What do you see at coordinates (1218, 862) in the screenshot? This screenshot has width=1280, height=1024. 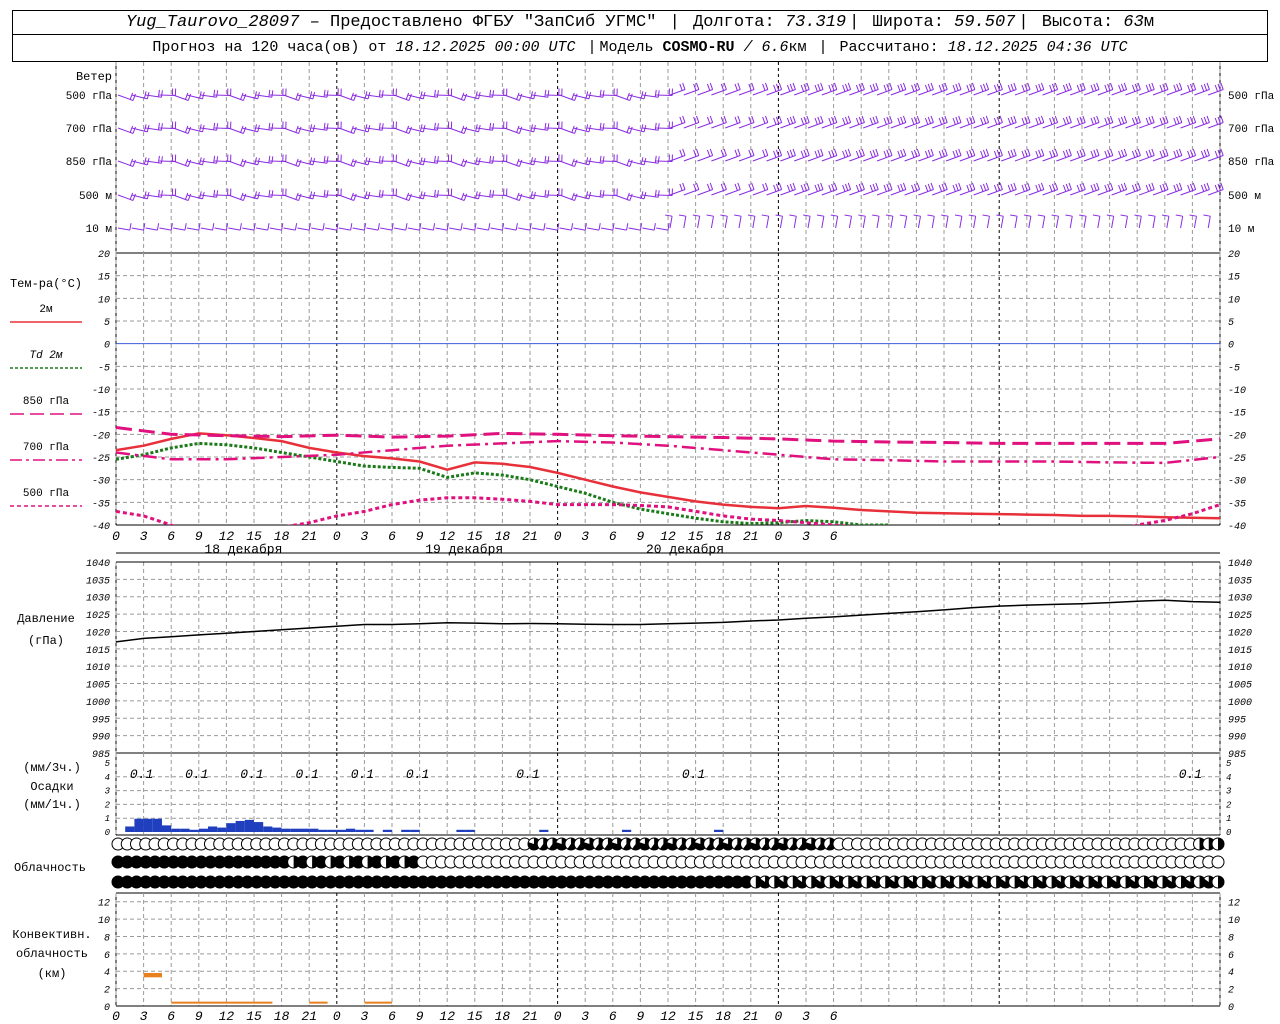 I see `cloud-symbol` at bounding box center [1218, 862].